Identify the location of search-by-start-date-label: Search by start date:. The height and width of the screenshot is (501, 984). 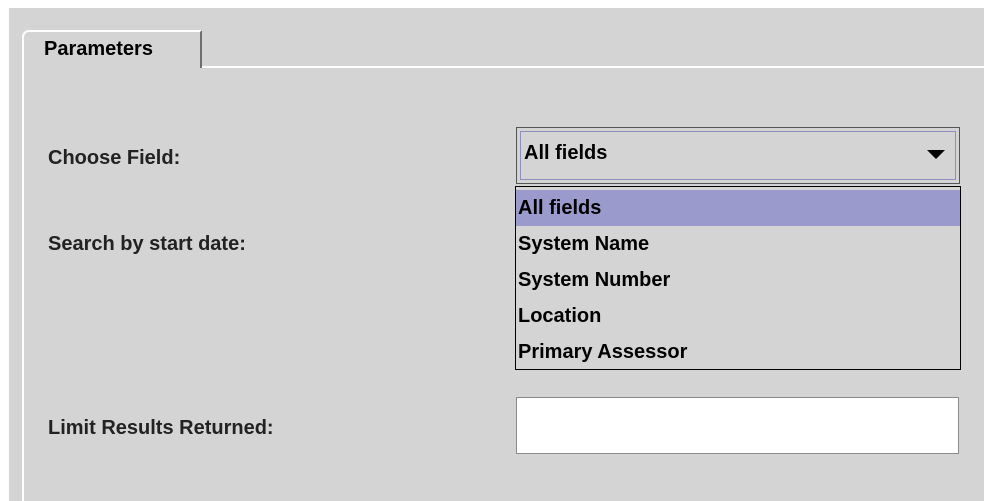
(147, 244).